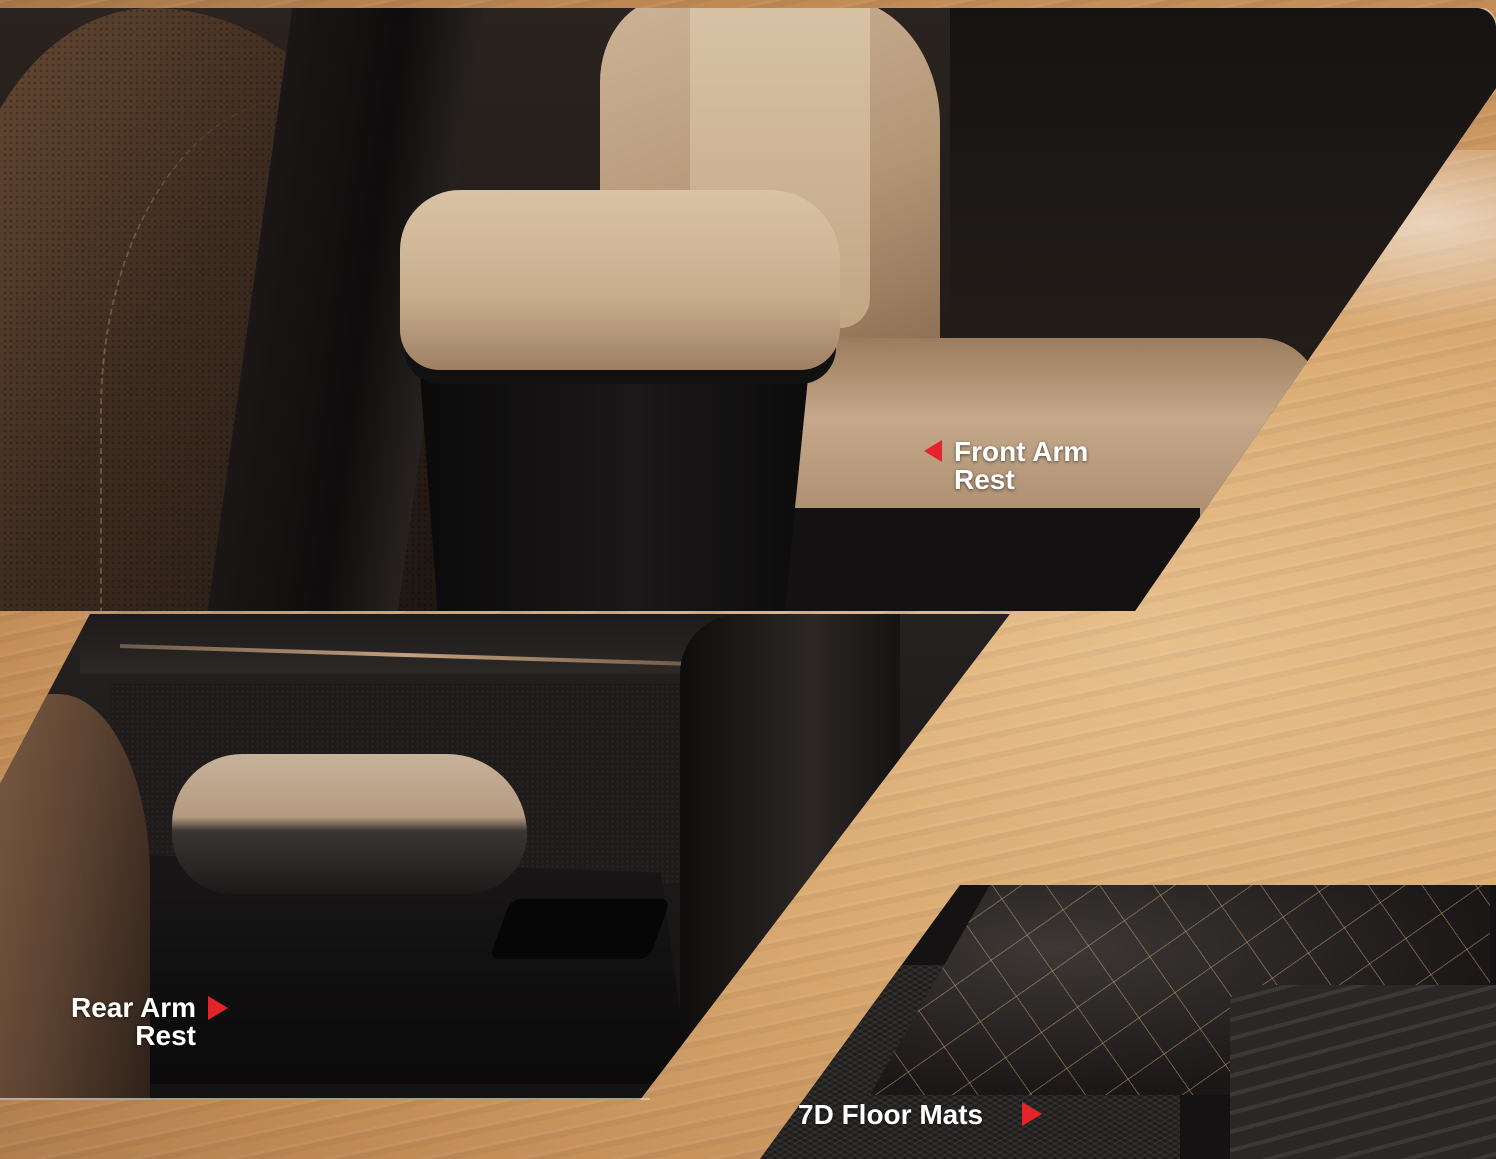 The height and width of the screenshot is (1159, 1496). I want to click on footwell-shadow, so click(990, 559).